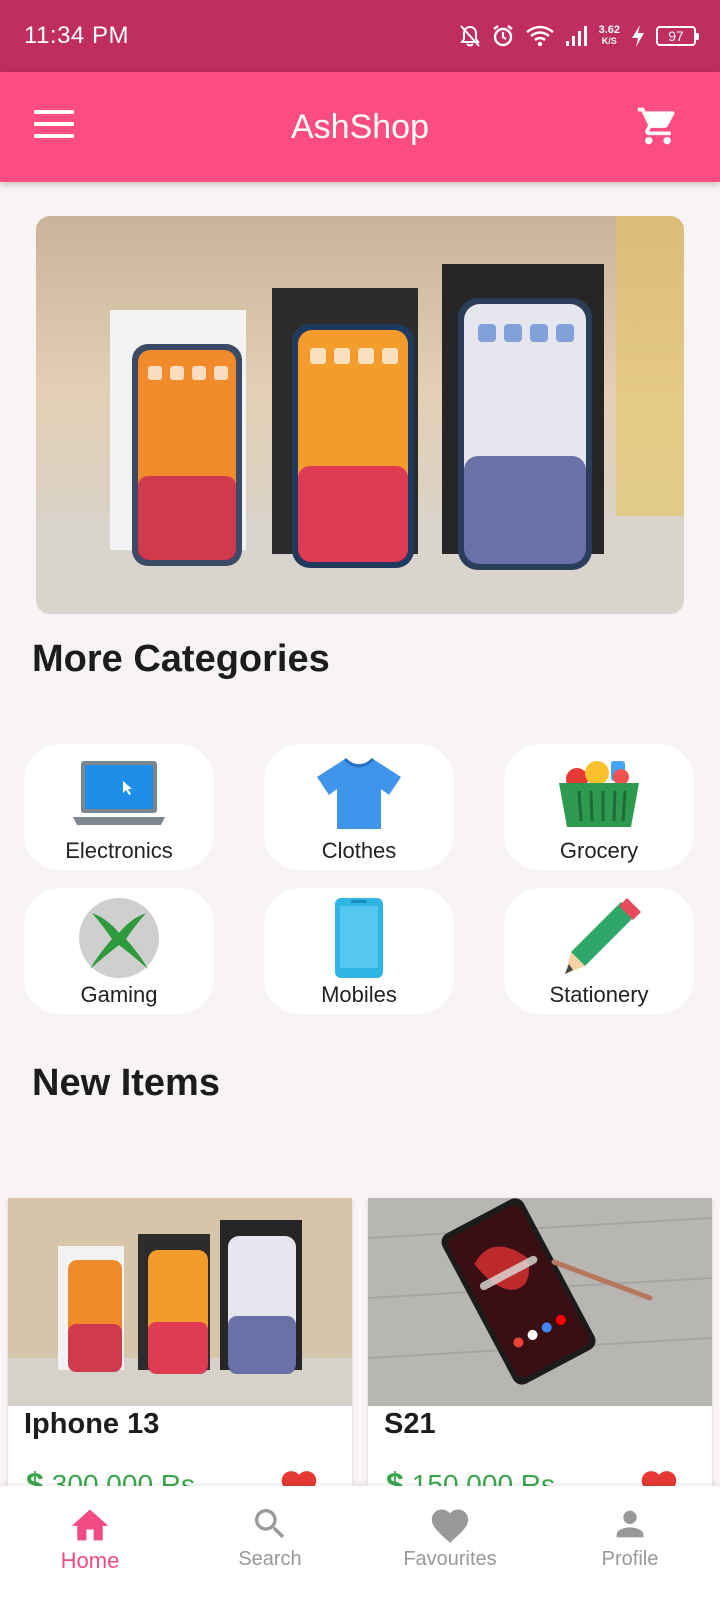 The image size is (720, 1600). I want to click on category-label: Electronics, so click(119, 850).